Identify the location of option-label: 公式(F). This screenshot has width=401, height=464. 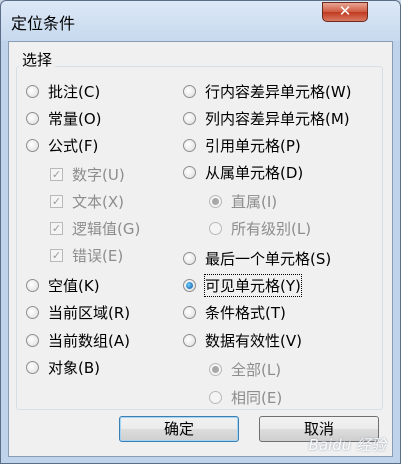
(73, 145).